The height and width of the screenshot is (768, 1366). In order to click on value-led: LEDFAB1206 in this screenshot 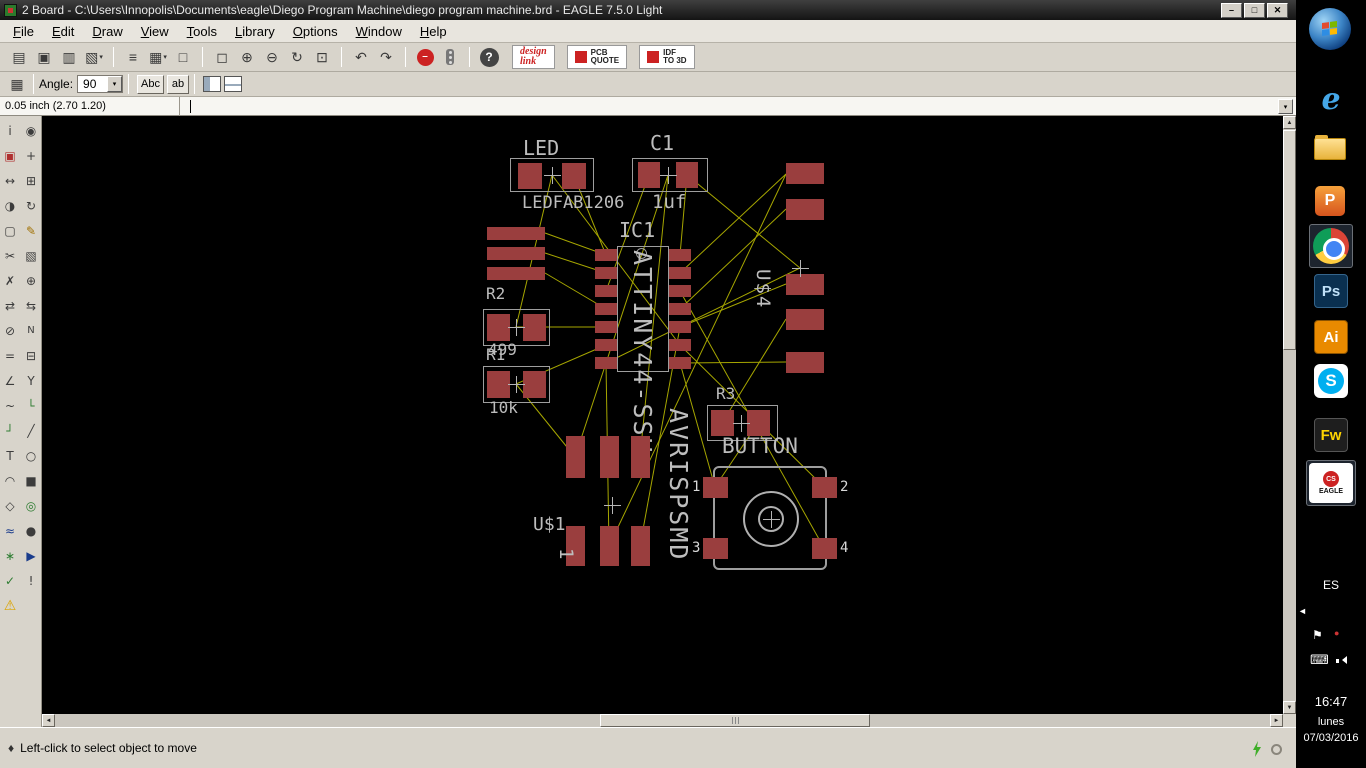, I will do `click(573, 203)`.